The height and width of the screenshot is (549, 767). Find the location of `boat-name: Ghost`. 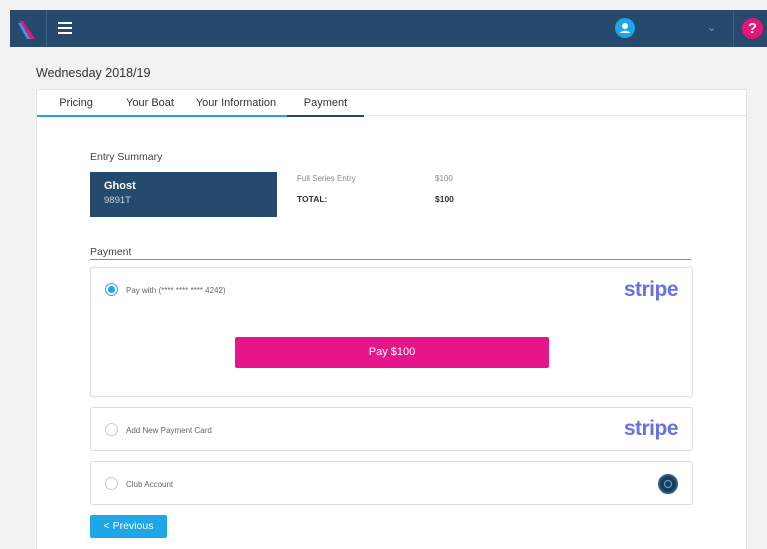

boat-name: Ghost is located at coordinates (120, 186).